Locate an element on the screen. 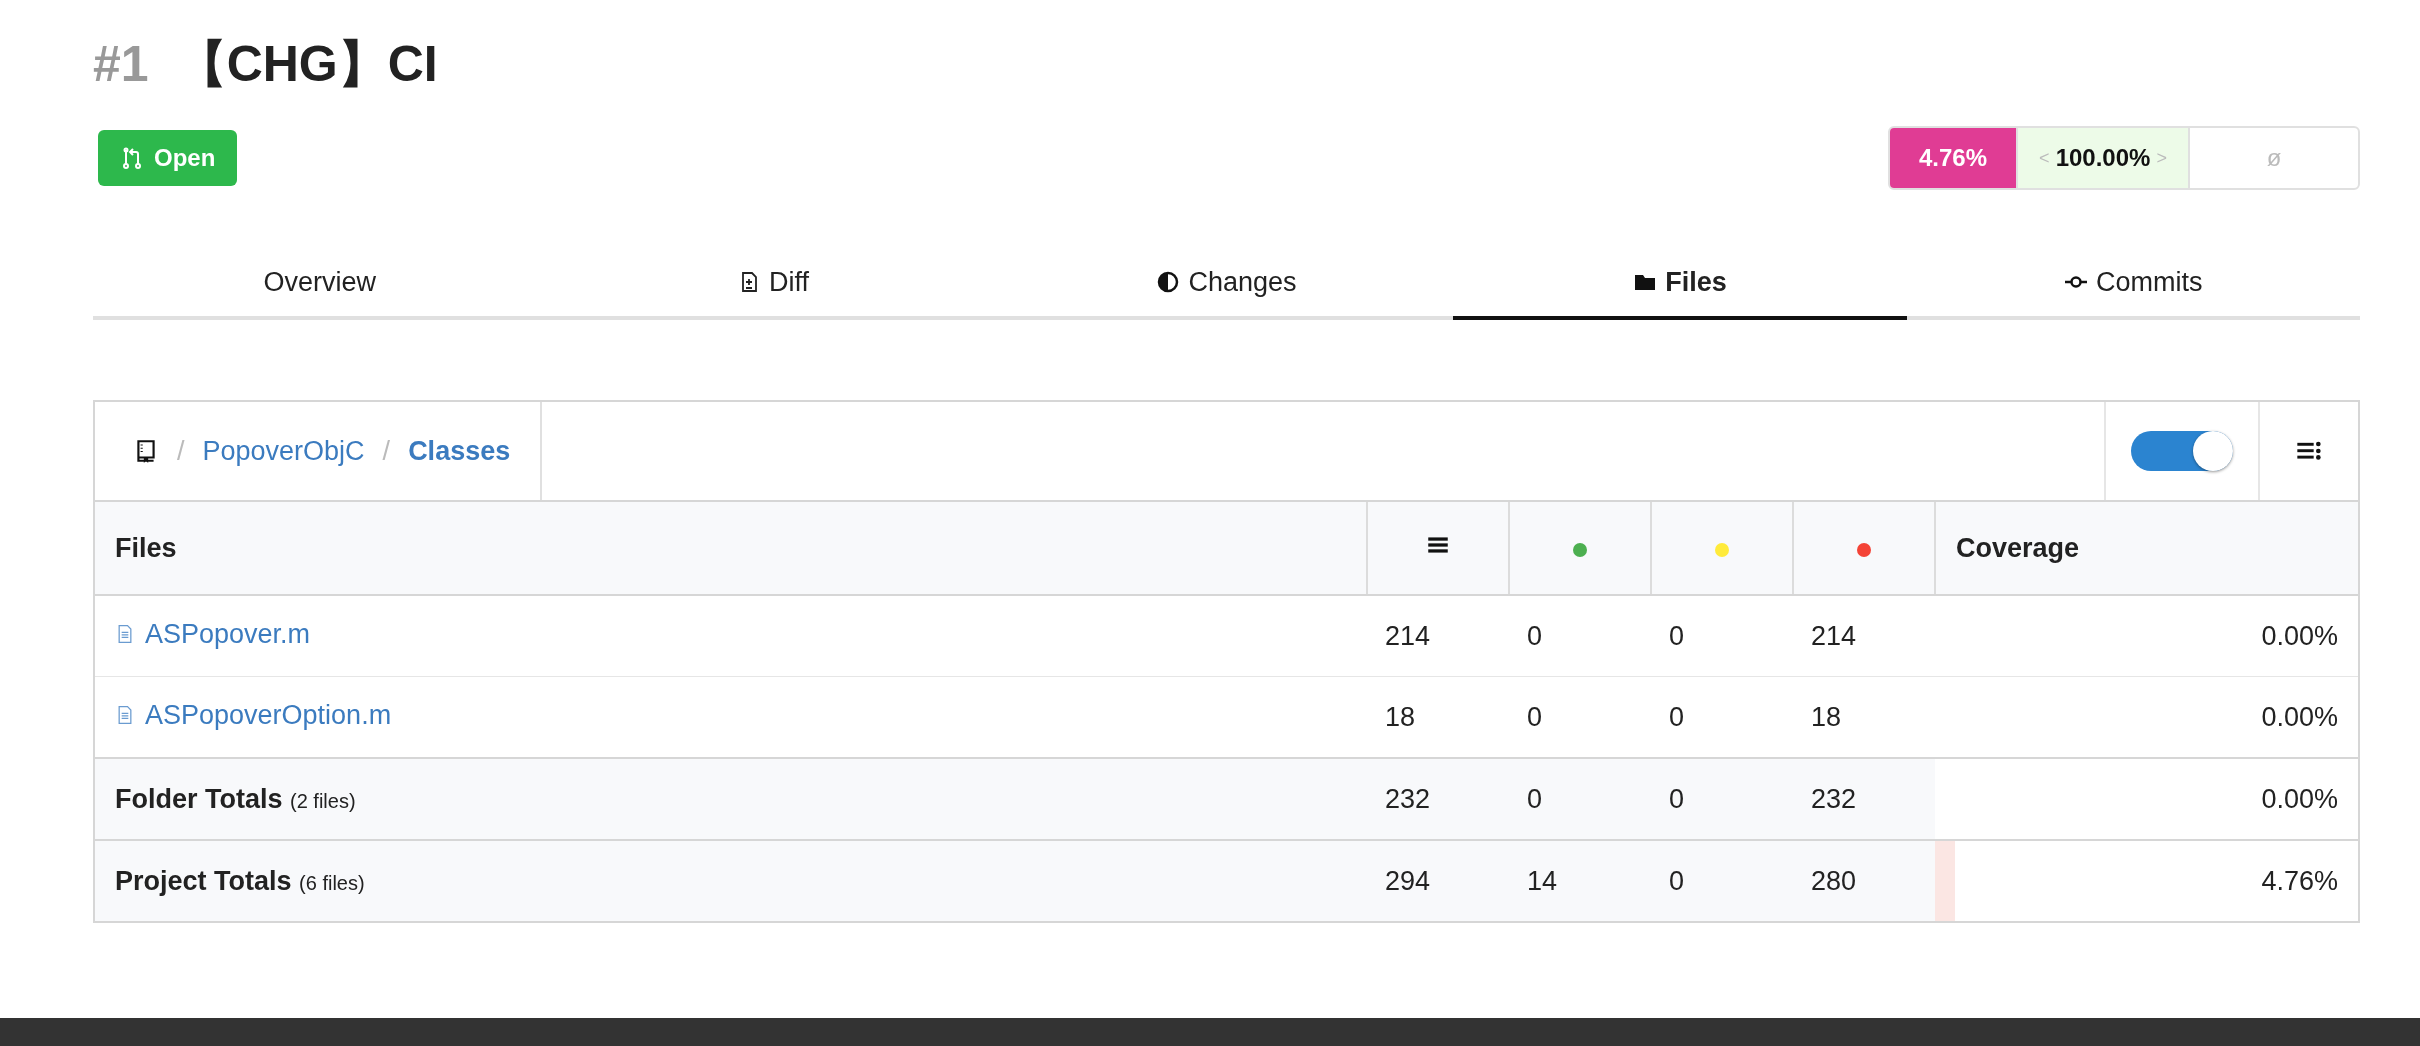  pull-title: 【CHG】CI is located at coordinates (307, 64).